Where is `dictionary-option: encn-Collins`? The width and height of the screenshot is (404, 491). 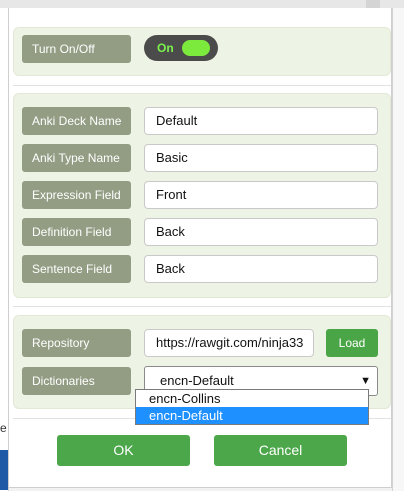 dictionary-option: encn-Collins is located at coordinates (252, 398).